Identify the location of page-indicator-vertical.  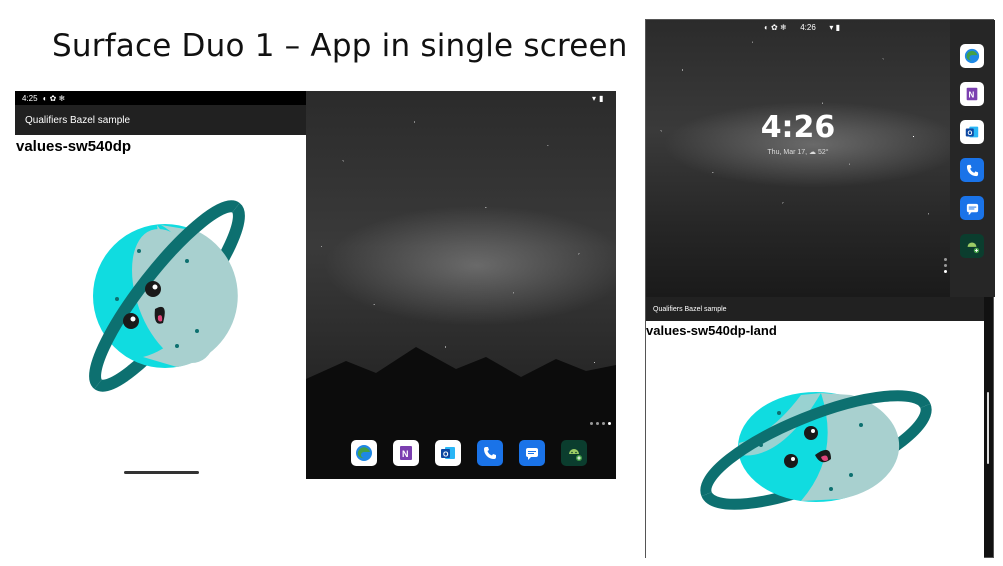
(945, 265).